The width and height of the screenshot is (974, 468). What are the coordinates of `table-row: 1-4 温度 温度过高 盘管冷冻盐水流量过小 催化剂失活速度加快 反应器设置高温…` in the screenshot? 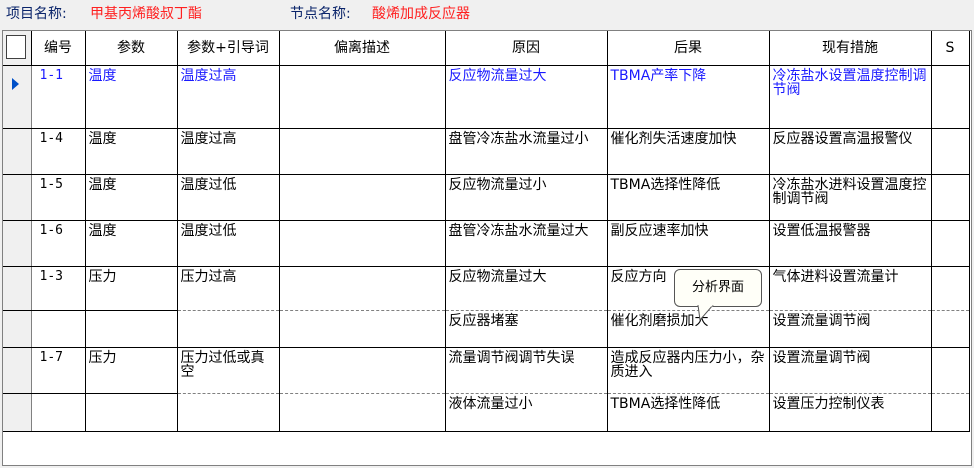 It's located at (486, 151).